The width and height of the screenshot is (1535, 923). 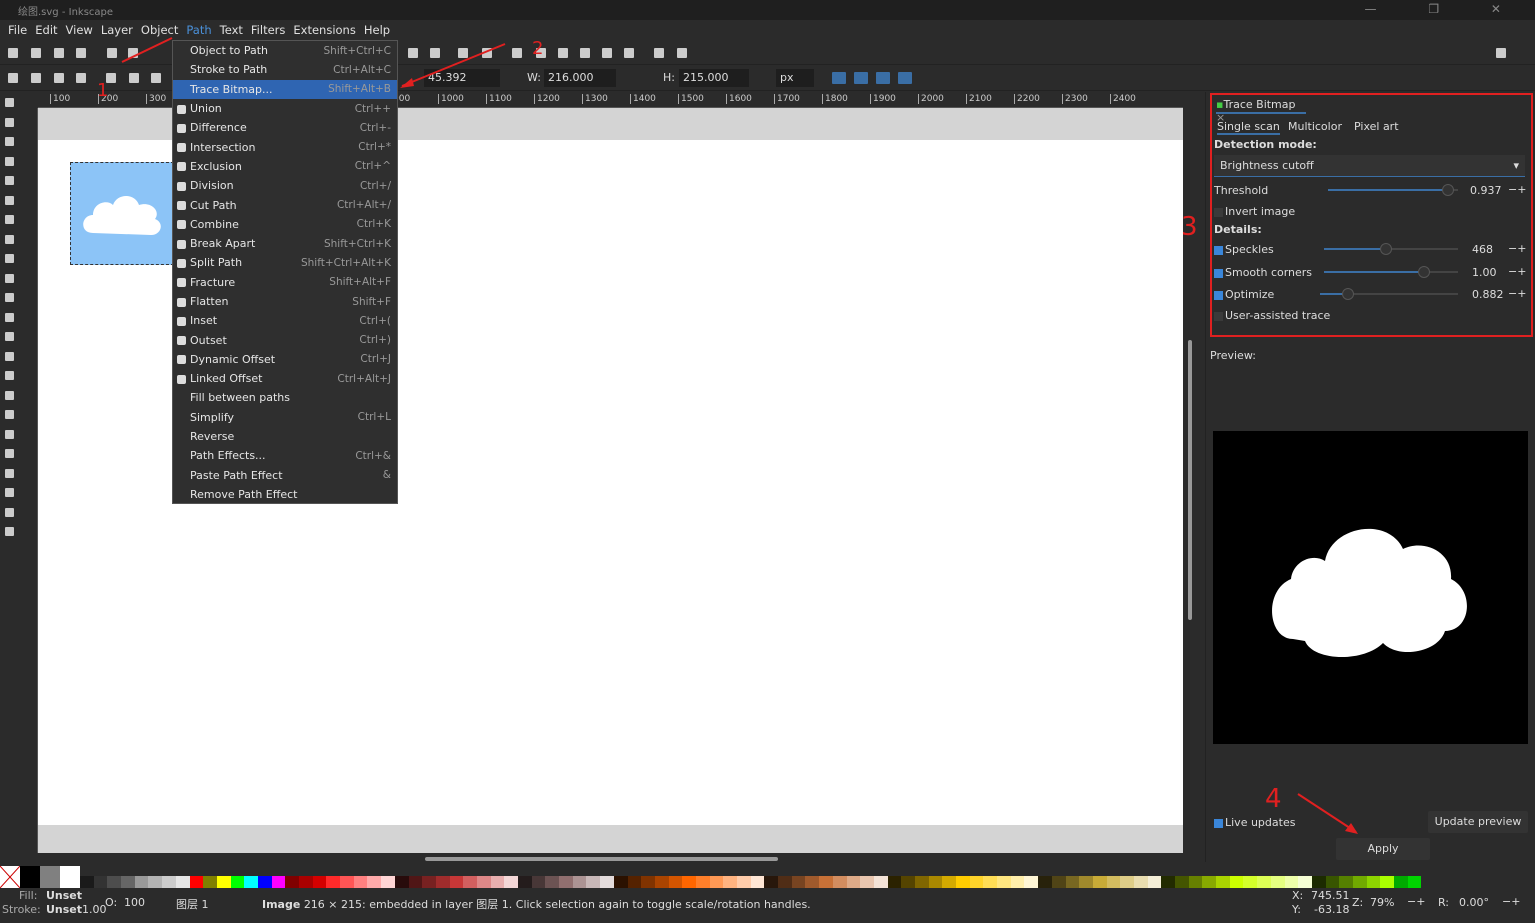 What do you see at coordinates (285, 127) in the screenshot?
I see `menu-item-difference: Difference Ctrl+-` at bounding box center [285, 127].